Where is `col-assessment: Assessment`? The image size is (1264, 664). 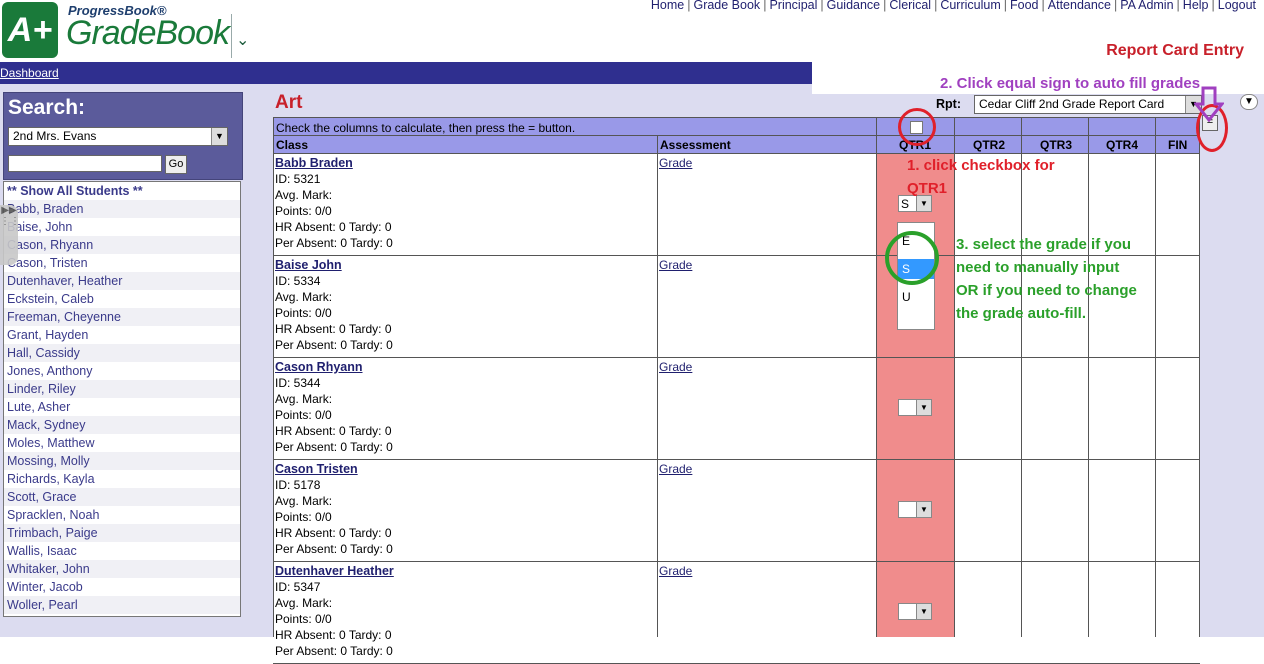 col-assessment: Assessment is located at coordinates (695, 145).